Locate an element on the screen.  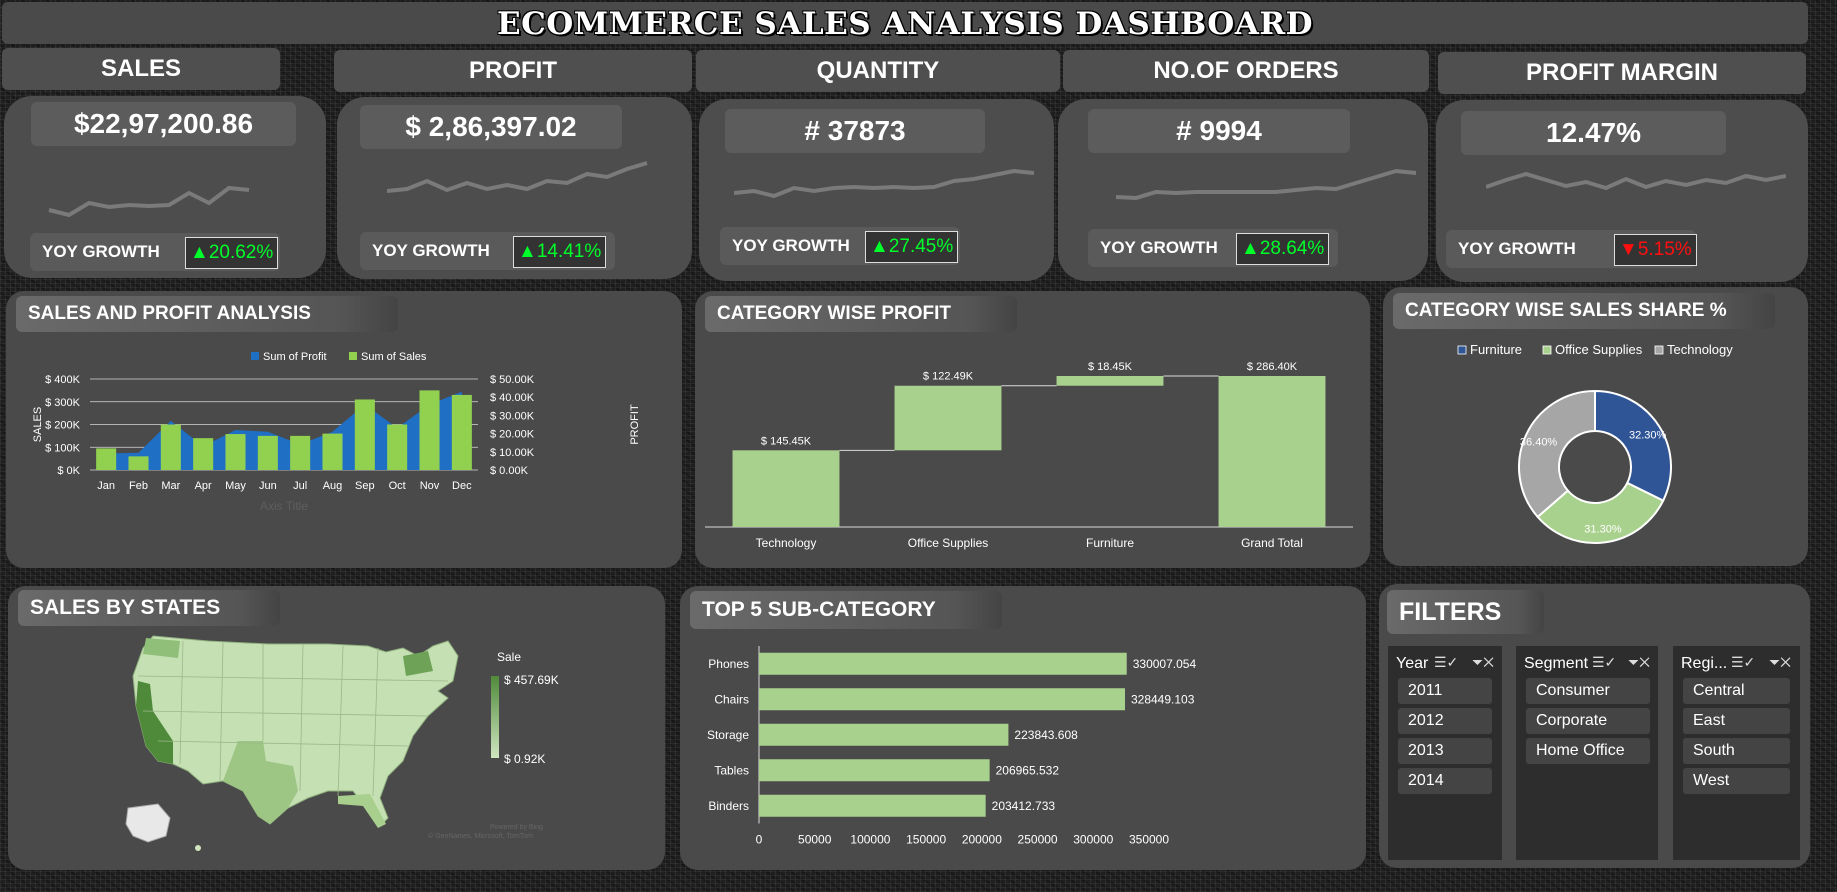
kpi-card-quantity: # 37873 YOY GROWTH ▲27.45% is located at coordinates (876, 190).